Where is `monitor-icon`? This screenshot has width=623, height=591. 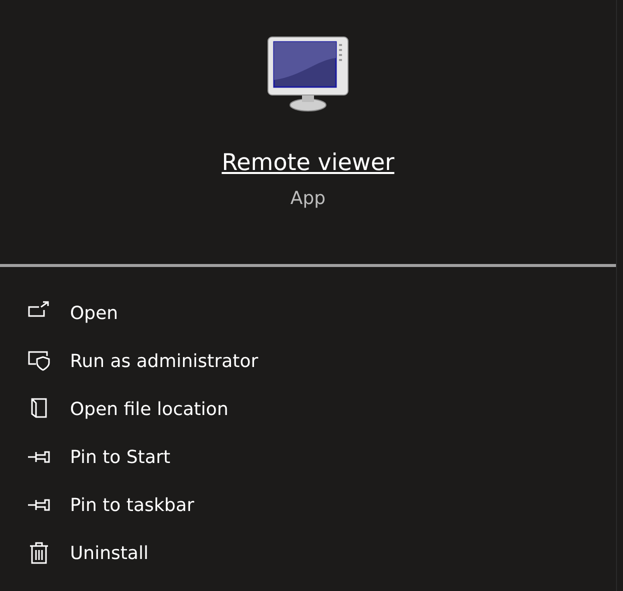 monitor-icon is located at coordinates (308, 75).